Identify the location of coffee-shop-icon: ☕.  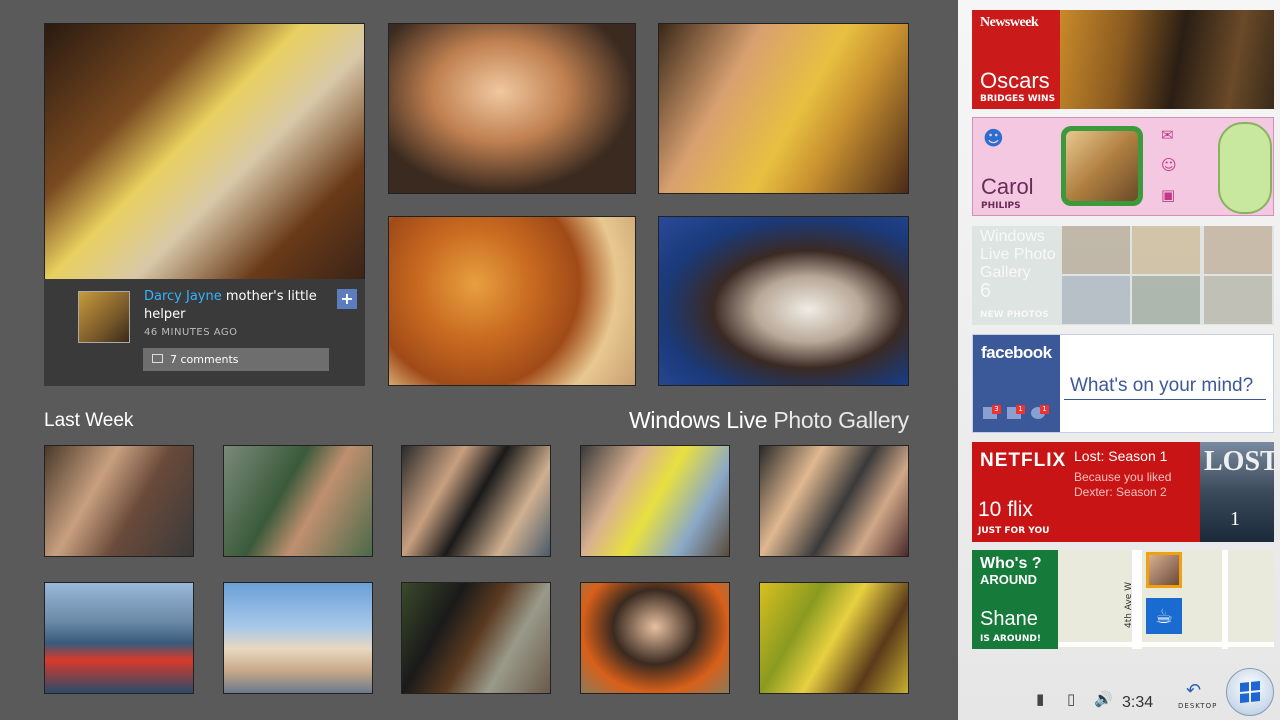
(1164, 616).